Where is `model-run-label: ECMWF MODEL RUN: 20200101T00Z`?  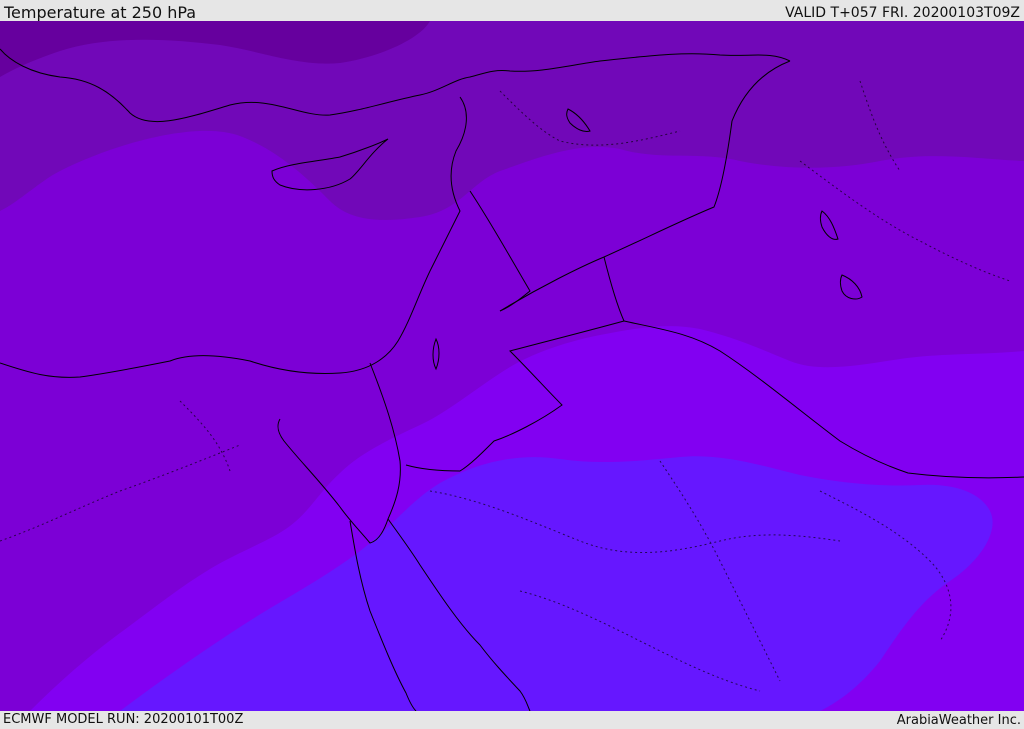
model-run-label: ECMWF MODEL RUN: 20200101T00Z is located at coordinates (123, 719).